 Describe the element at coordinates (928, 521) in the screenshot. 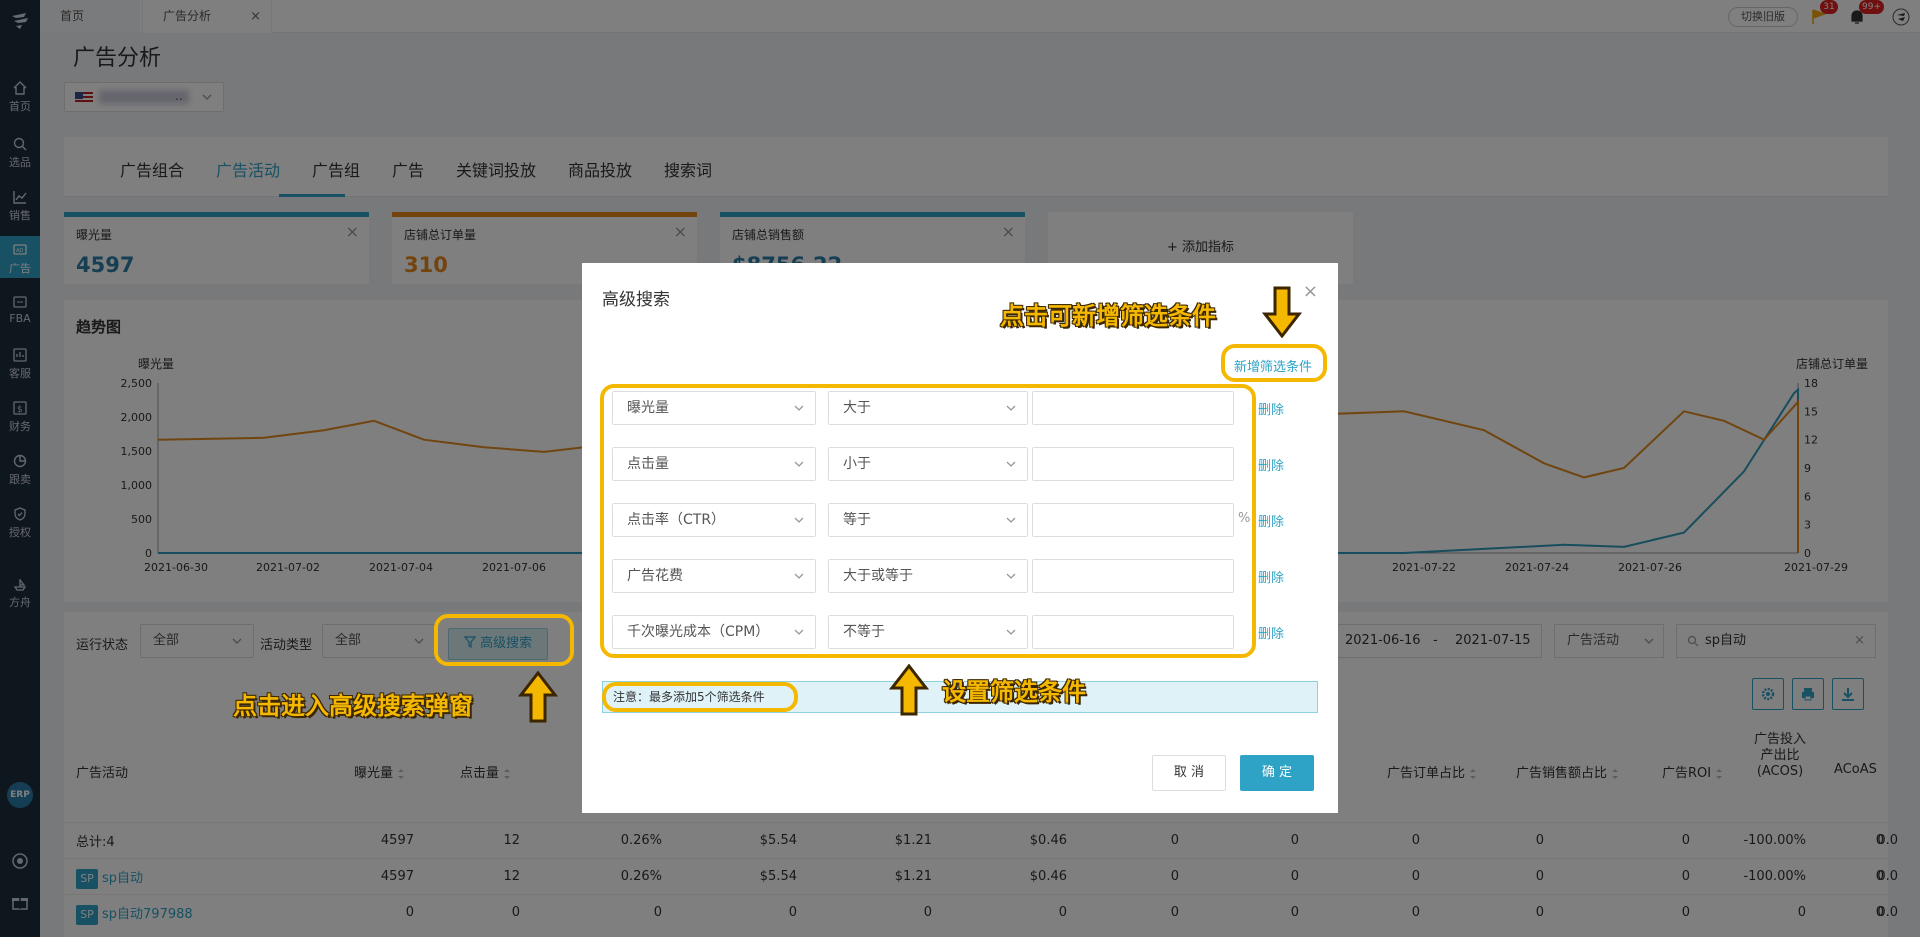

I see `highlight-condition-rows` at that location.